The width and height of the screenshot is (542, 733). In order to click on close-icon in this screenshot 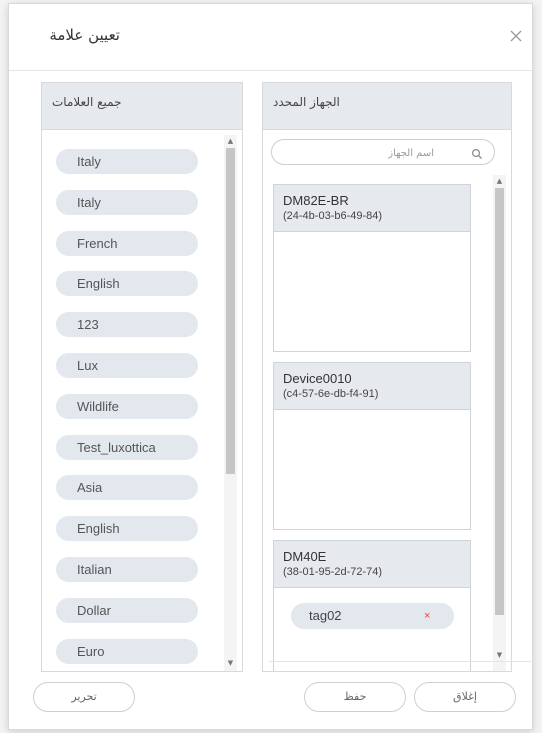, I will do `click(516, 36)`.